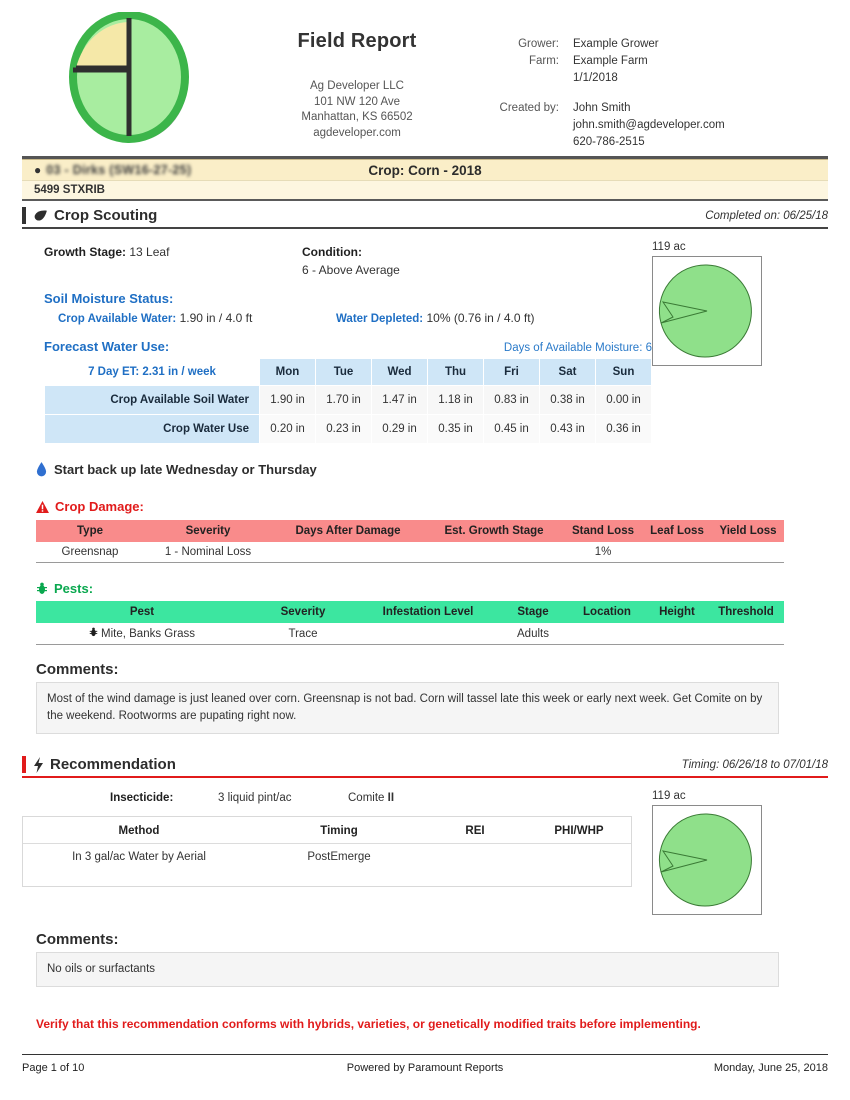  Describe the element at coordinates (53, 1068) in the screenshot. I see `footer-page-number: Page 1 of 10` at that location.